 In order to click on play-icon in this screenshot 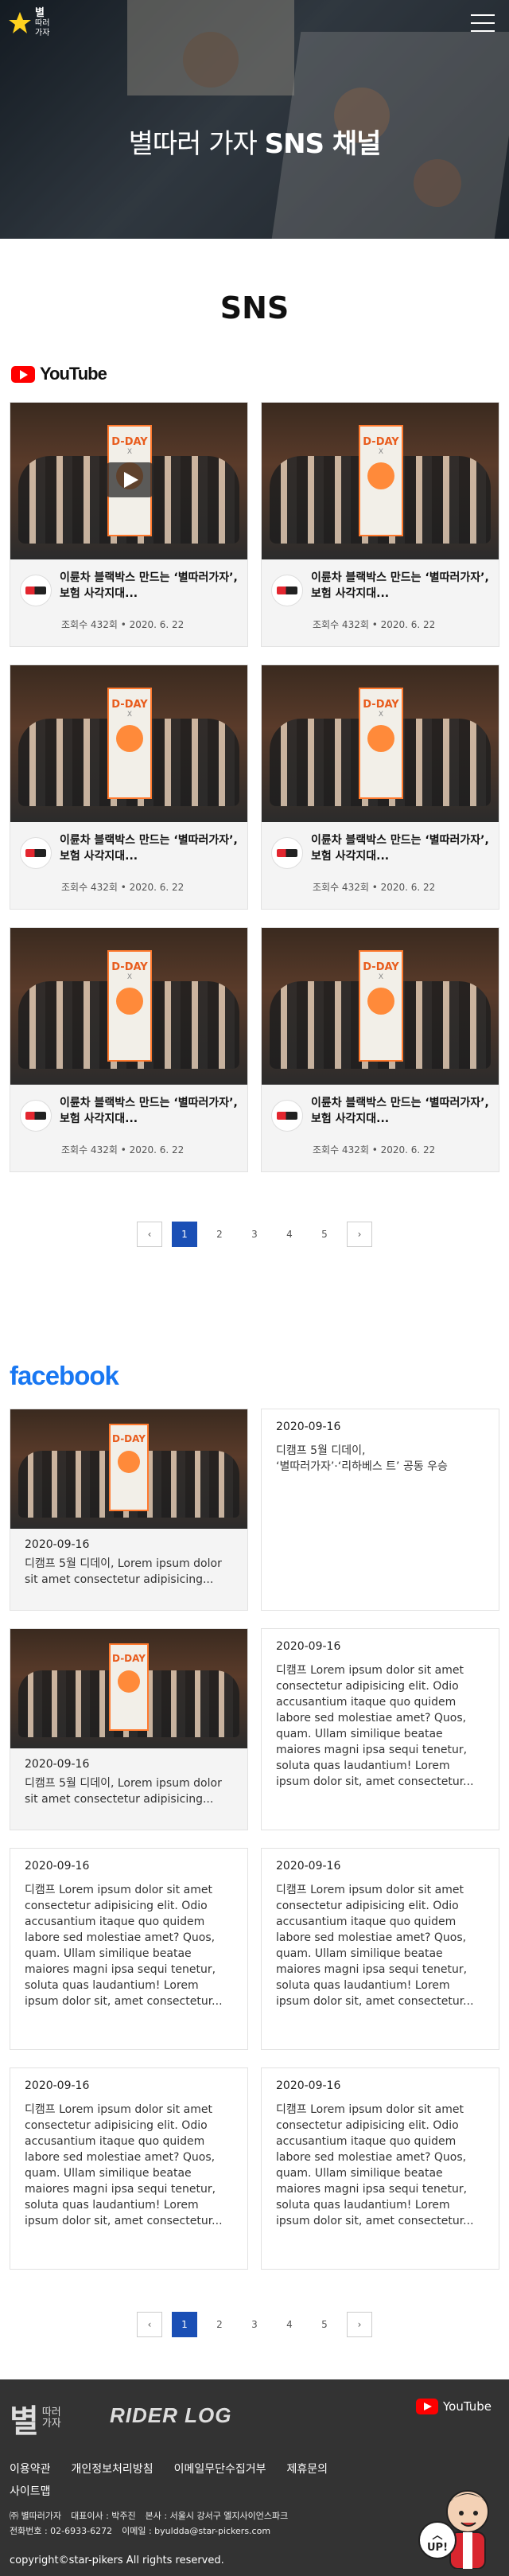, I will do `click(129, 479)`.